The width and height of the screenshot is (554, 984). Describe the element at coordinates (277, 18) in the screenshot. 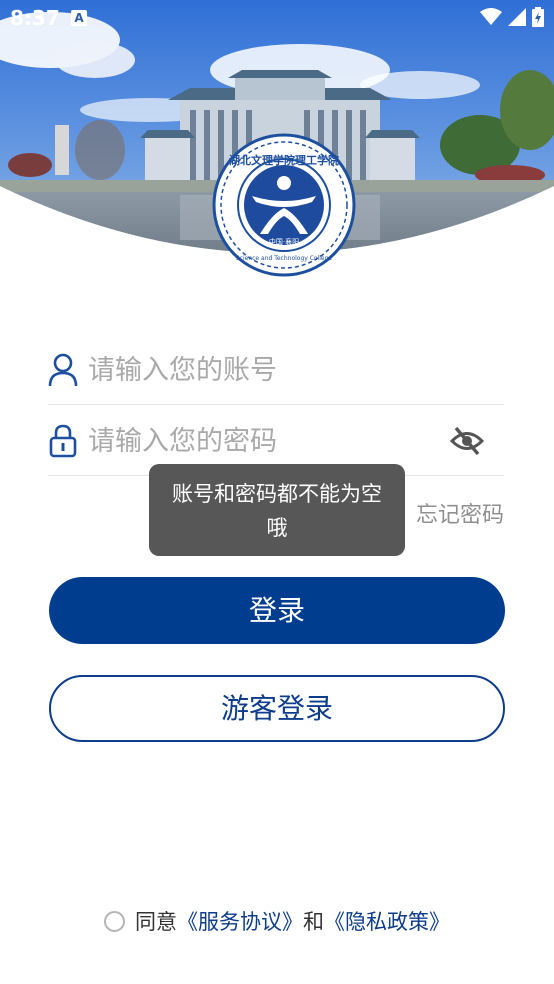

I see `status-bar: 8:37 A` at that location.